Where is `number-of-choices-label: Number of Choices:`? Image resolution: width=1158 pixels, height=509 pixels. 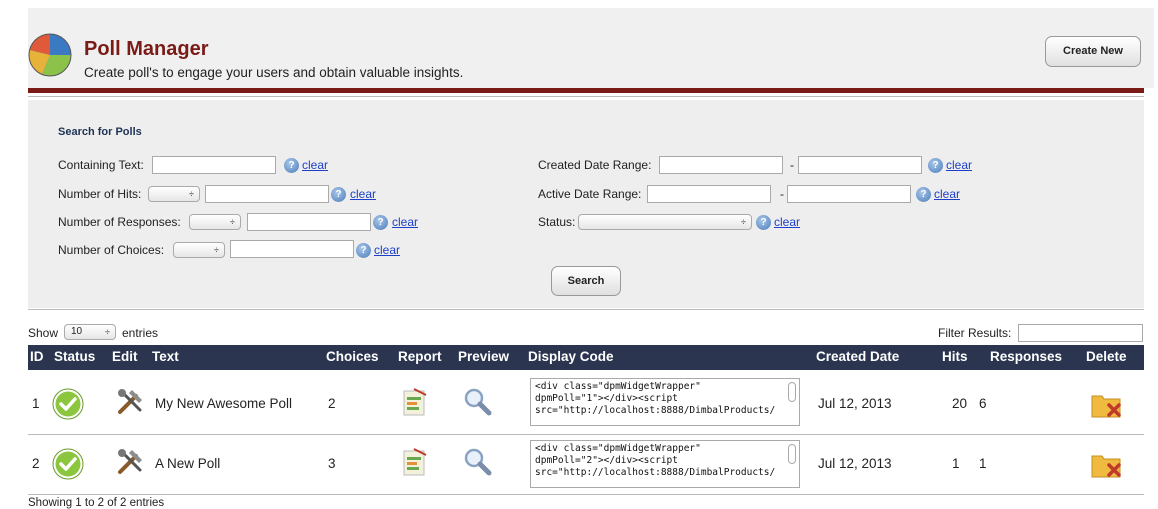
number-of-choices-label: Number of Choices: is located at coordinates (111, 250).